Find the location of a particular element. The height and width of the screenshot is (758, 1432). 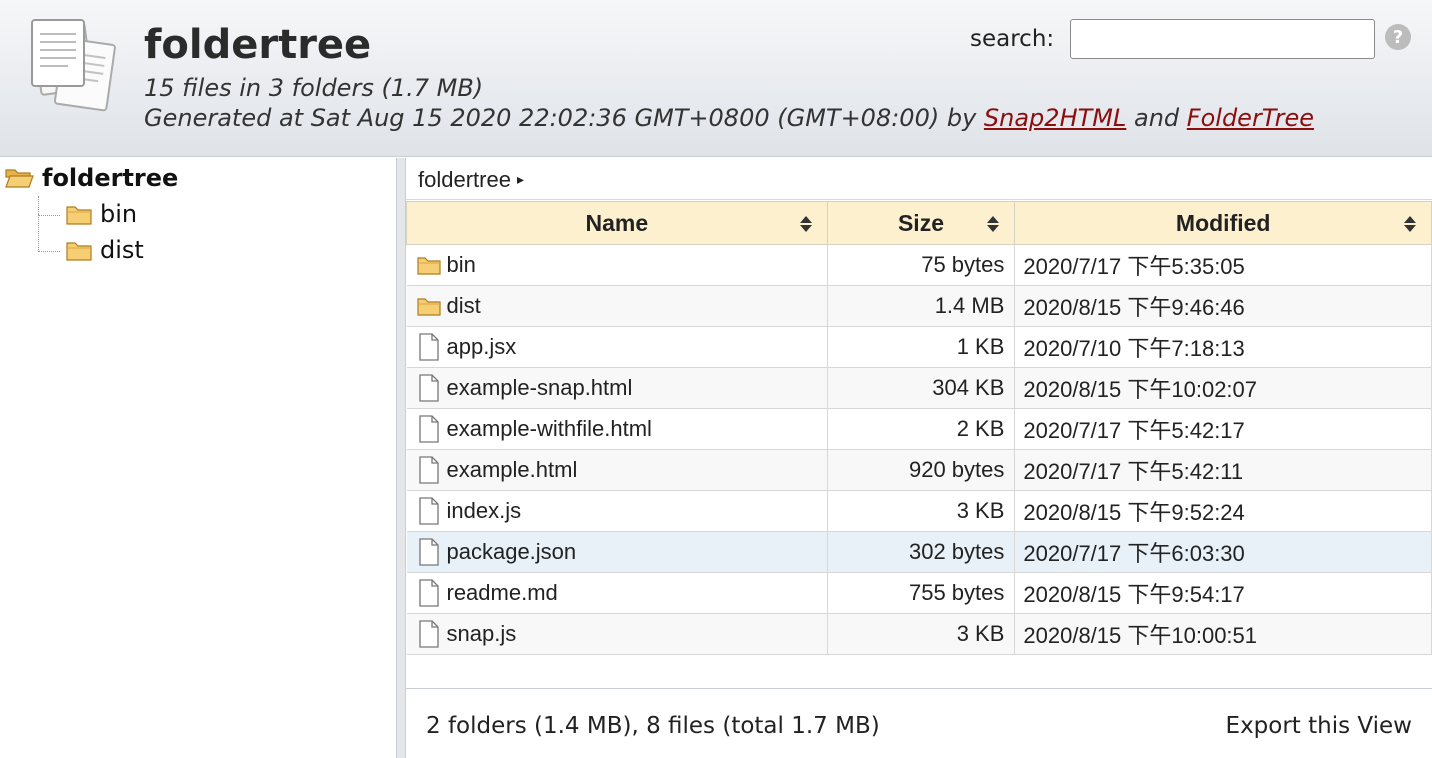

export-view-link: Export this View is located at coordinates (1319, 726).